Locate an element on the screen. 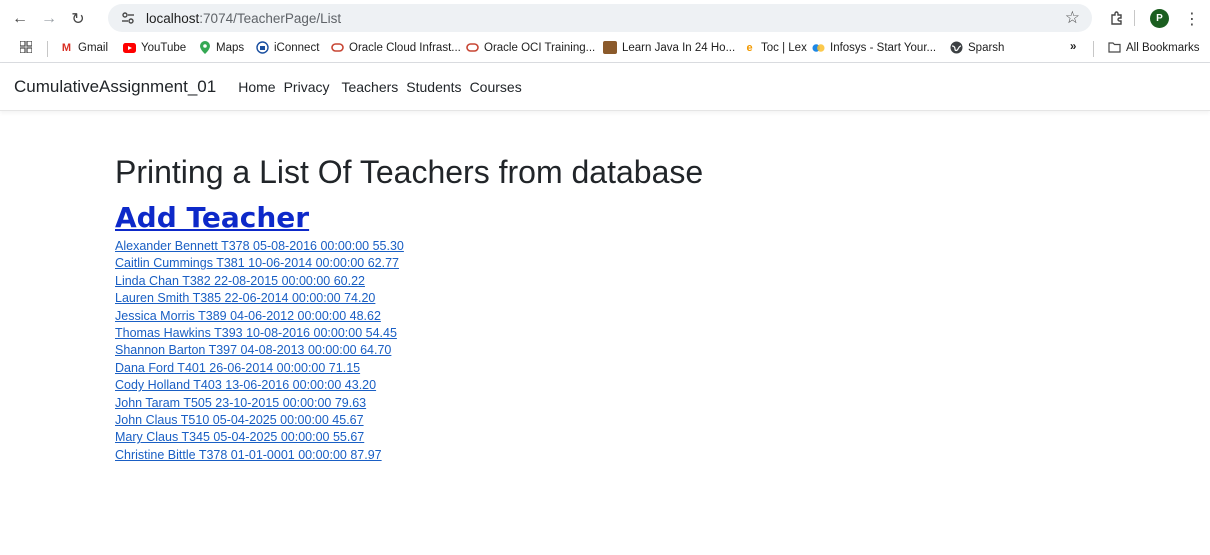 This screenshot has height=555, width=1210. apps-grid-icon is located at coordinates (26, 47).